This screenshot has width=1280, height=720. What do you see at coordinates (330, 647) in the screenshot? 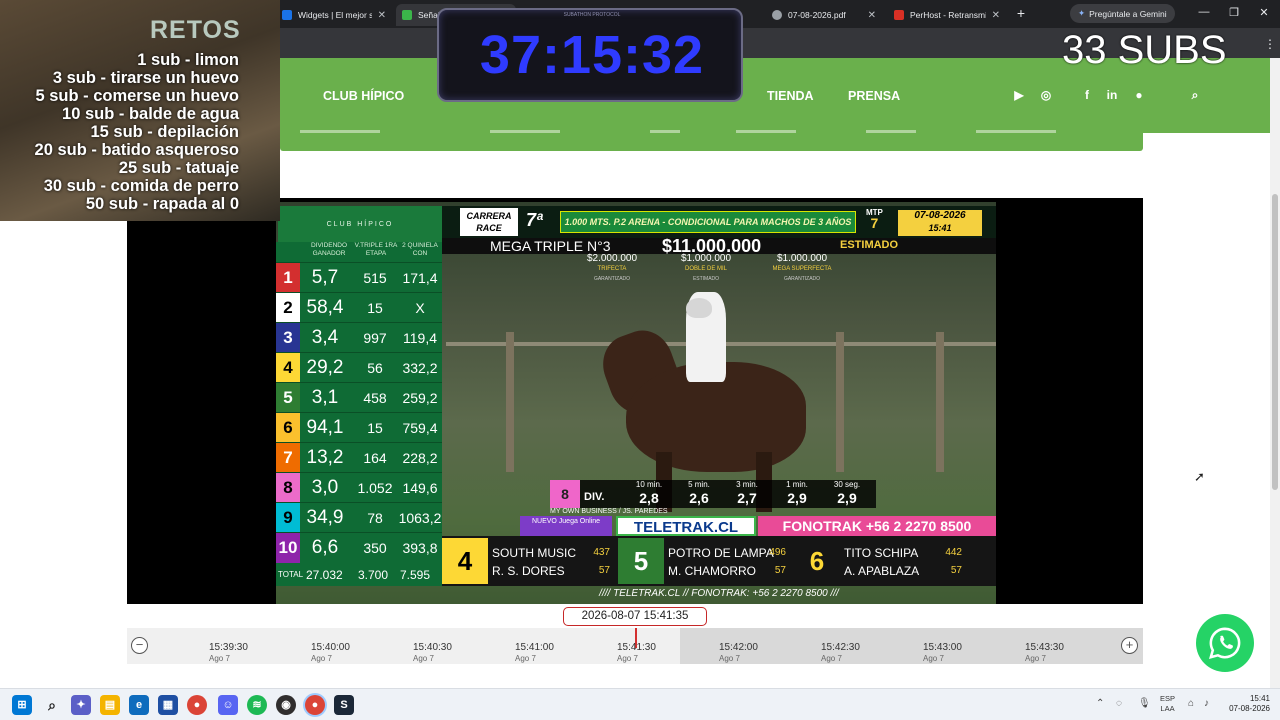
I see `tick-time: 15:40:00` at bounding box center [330, 647].